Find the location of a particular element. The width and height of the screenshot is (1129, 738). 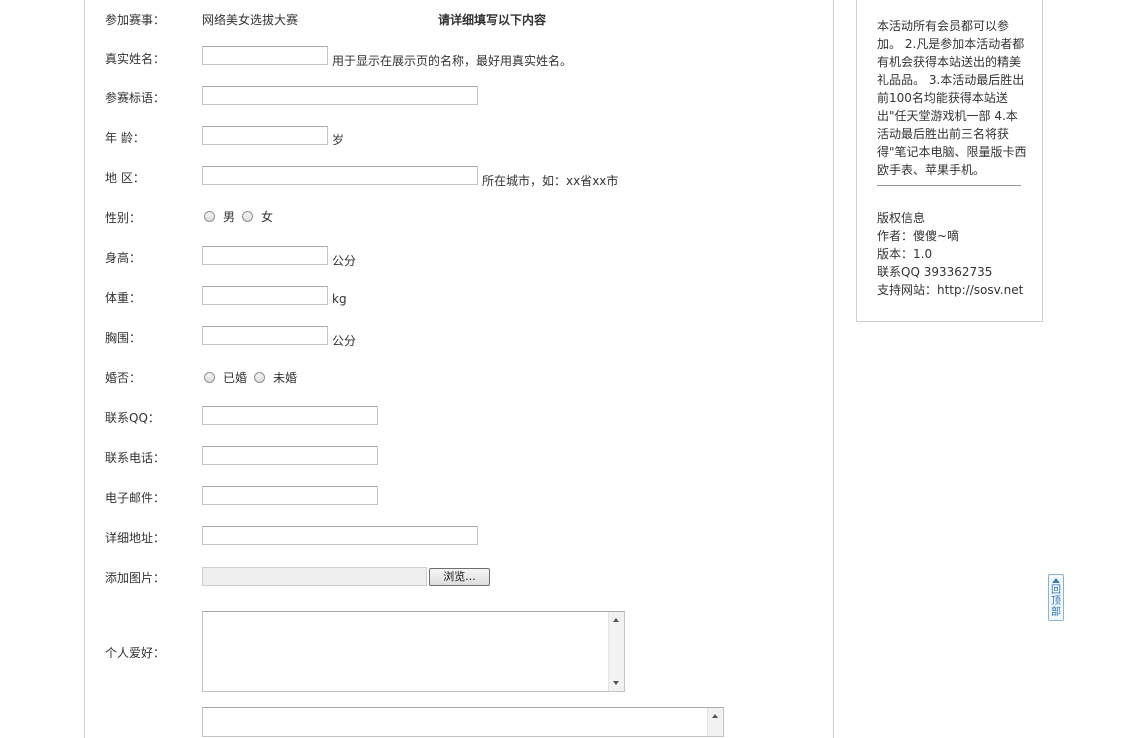

slogan-label: 参赛标语： is located at coordinates (135, 98).